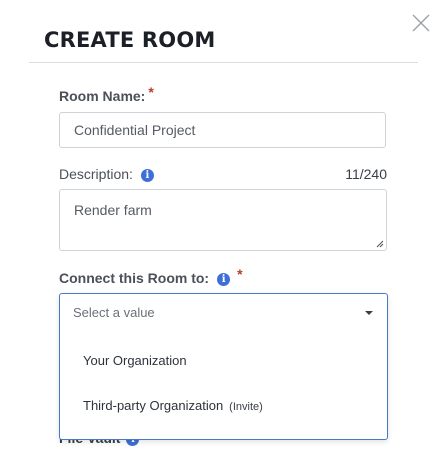  What do you see at coordinates (135, 360) in the screenshot?
I see `option-label: Your Organization` at bounding box center [135, 360].